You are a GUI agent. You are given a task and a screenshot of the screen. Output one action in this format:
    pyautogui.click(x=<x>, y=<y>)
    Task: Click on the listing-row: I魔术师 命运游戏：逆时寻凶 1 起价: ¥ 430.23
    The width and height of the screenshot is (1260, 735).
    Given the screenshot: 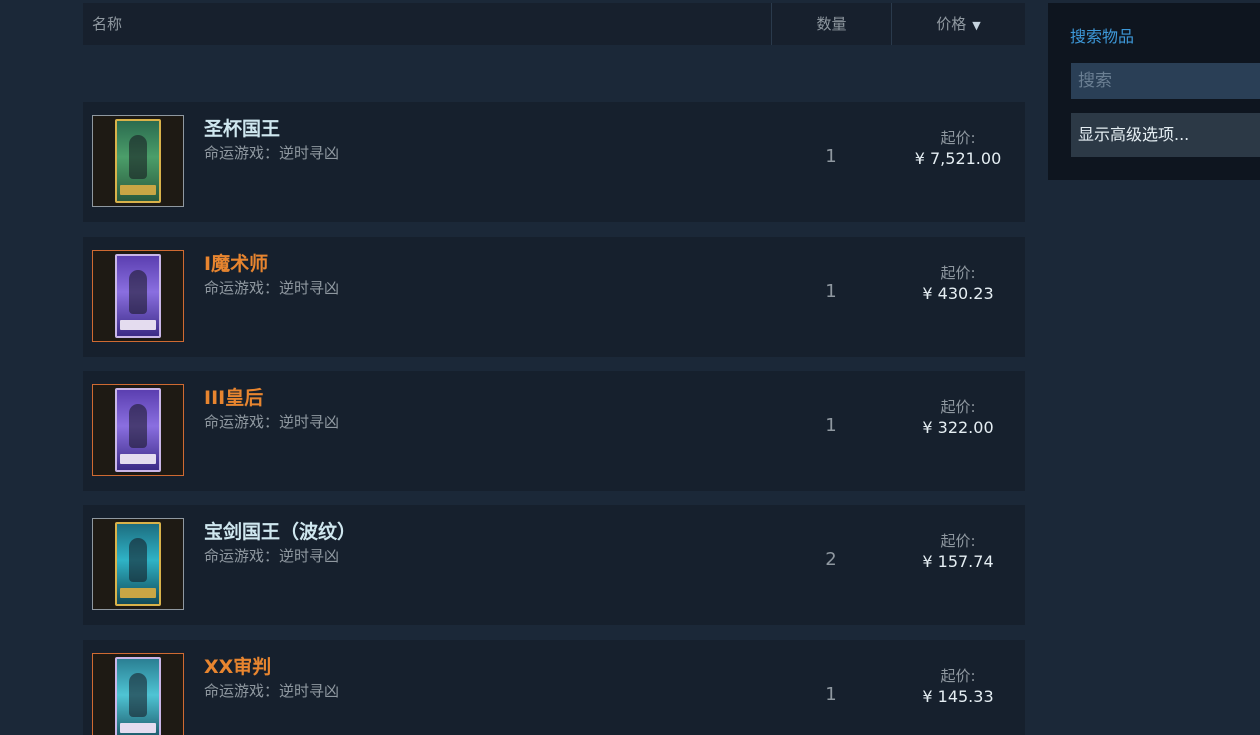 What is the action you would take?
    pyautogui.click(x=554, y=297)
    